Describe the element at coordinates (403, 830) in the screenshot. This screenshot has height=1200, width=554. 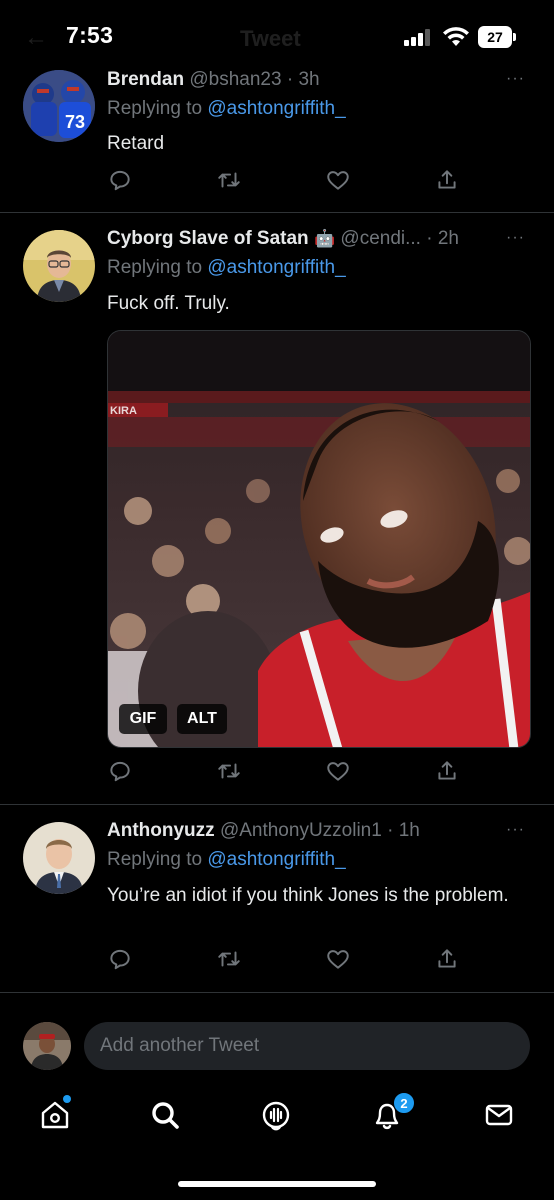
I see `tweet-time: · 1h` at that location.